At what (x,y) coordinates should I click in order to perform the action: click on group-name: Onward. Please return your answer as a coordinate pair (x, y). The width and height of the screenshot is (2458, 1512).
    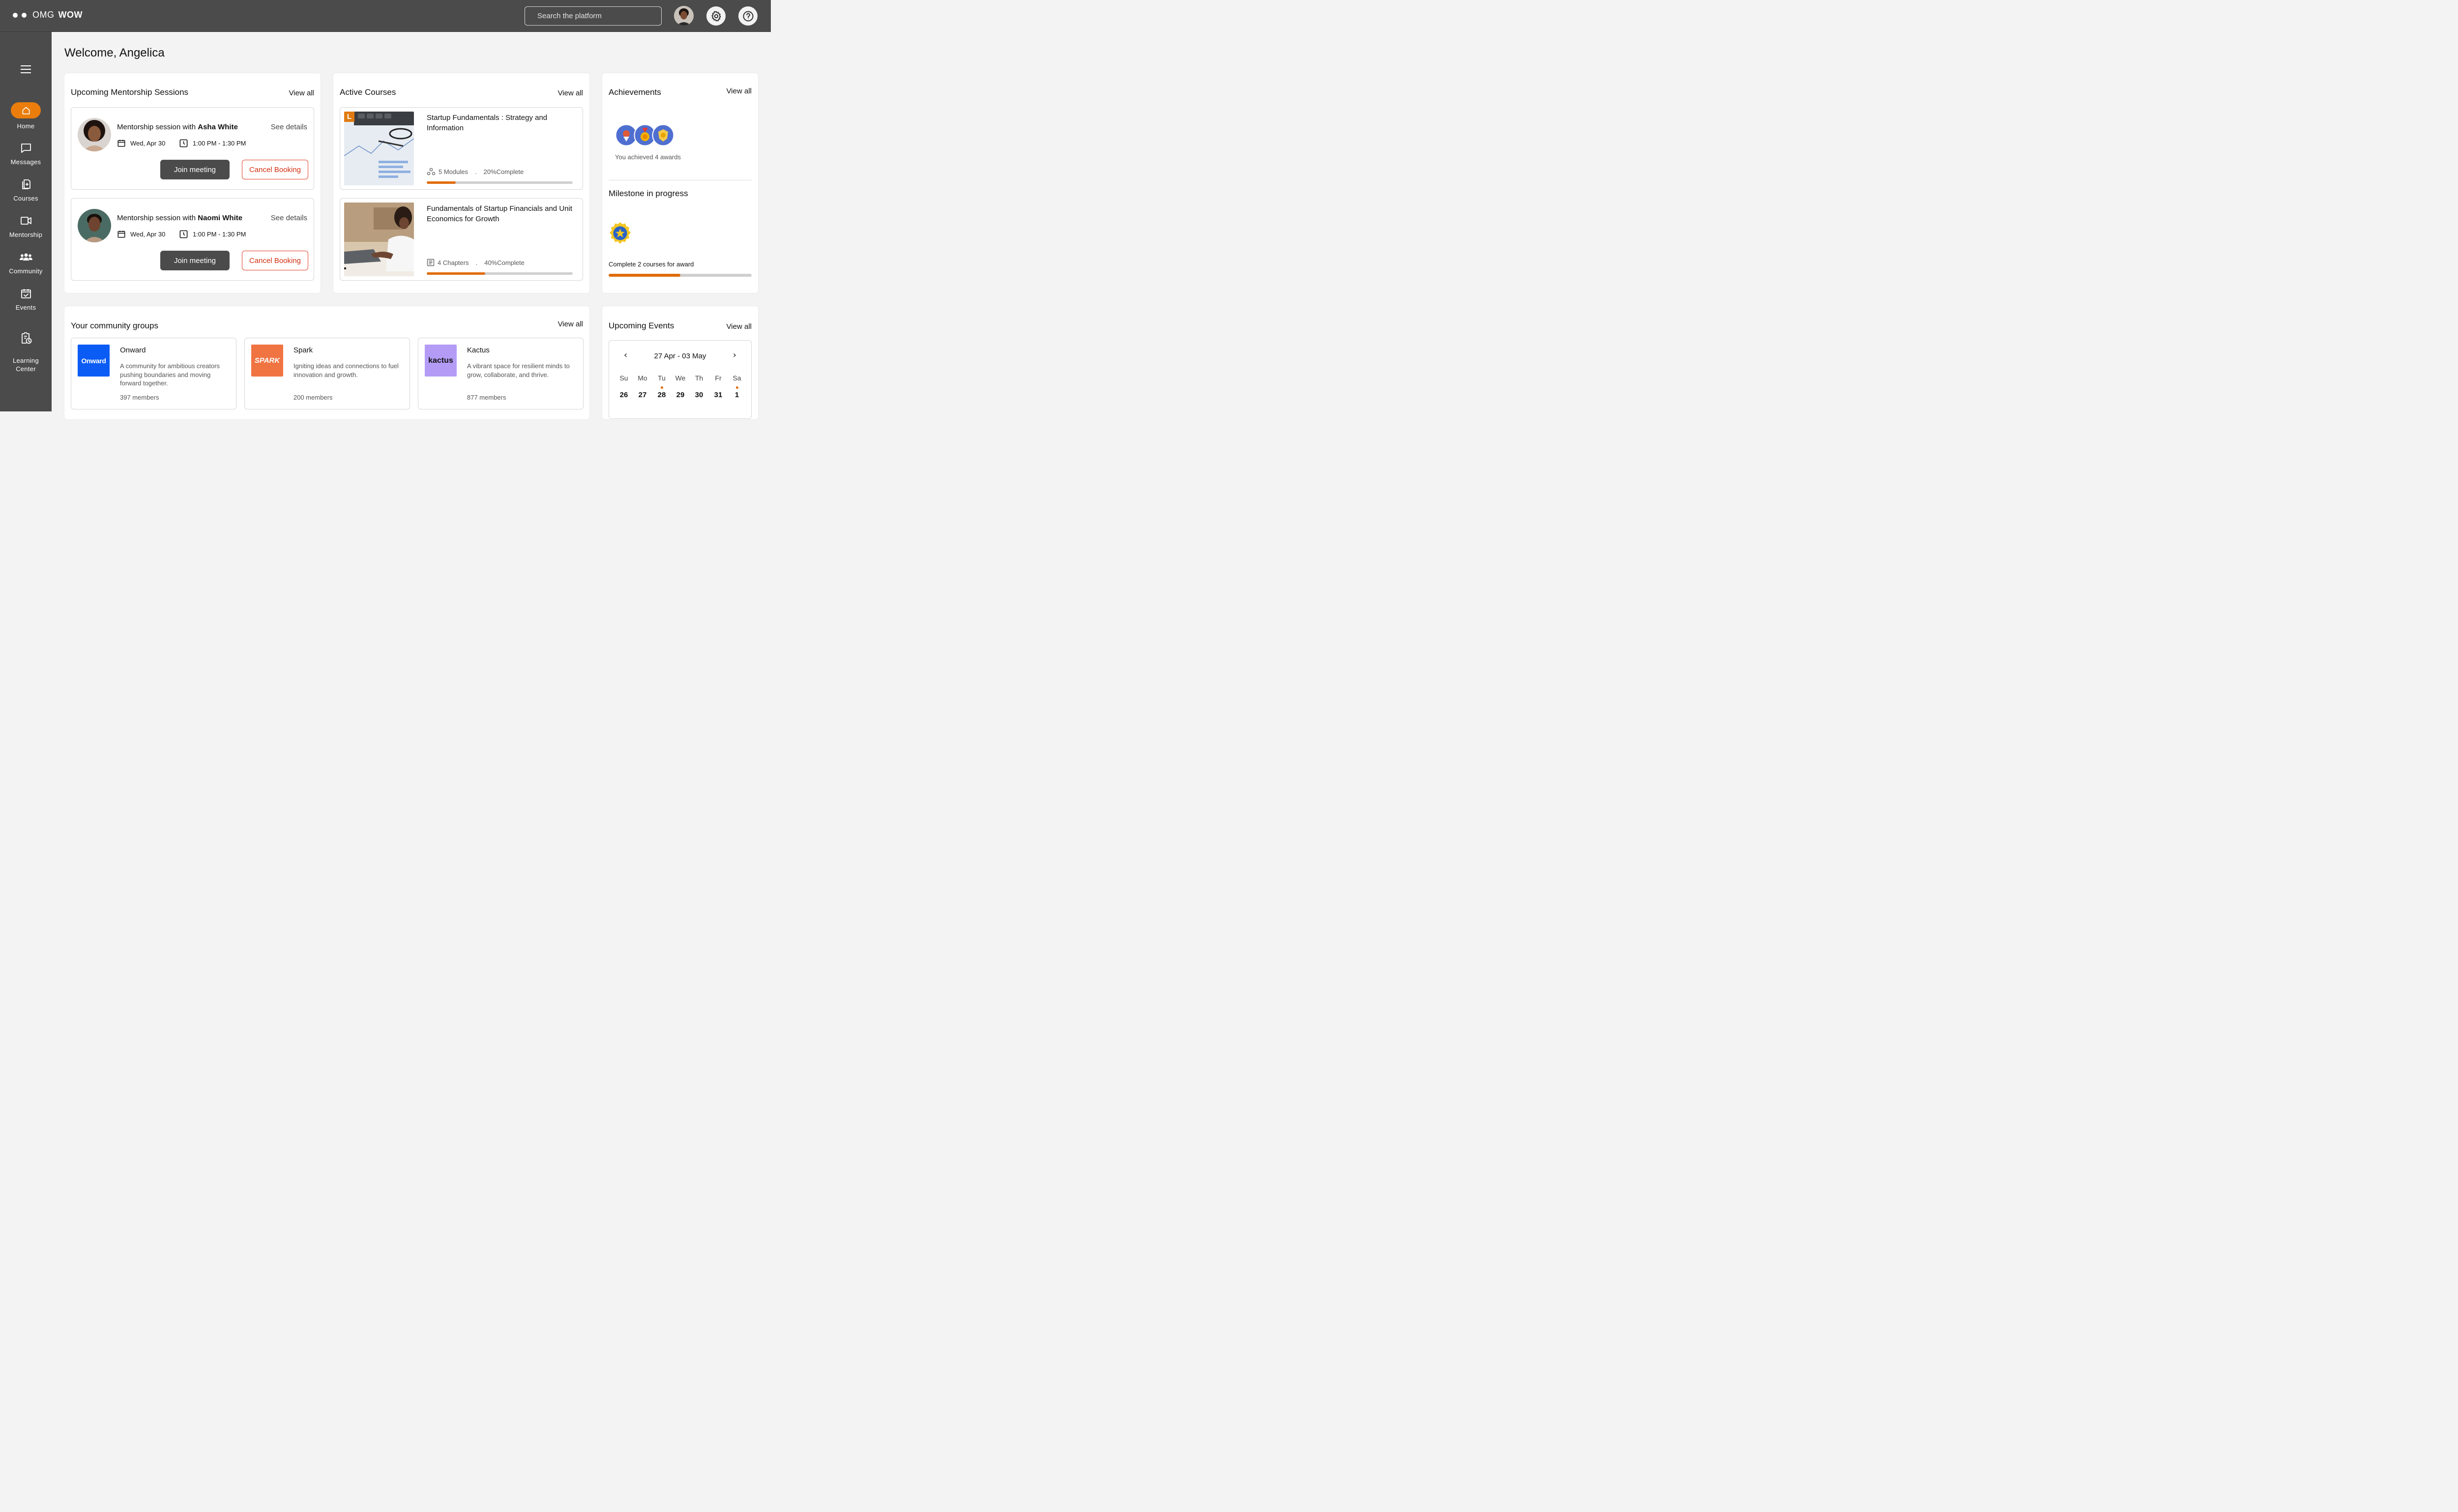
    Looking at the image, I should click on (133, 350).